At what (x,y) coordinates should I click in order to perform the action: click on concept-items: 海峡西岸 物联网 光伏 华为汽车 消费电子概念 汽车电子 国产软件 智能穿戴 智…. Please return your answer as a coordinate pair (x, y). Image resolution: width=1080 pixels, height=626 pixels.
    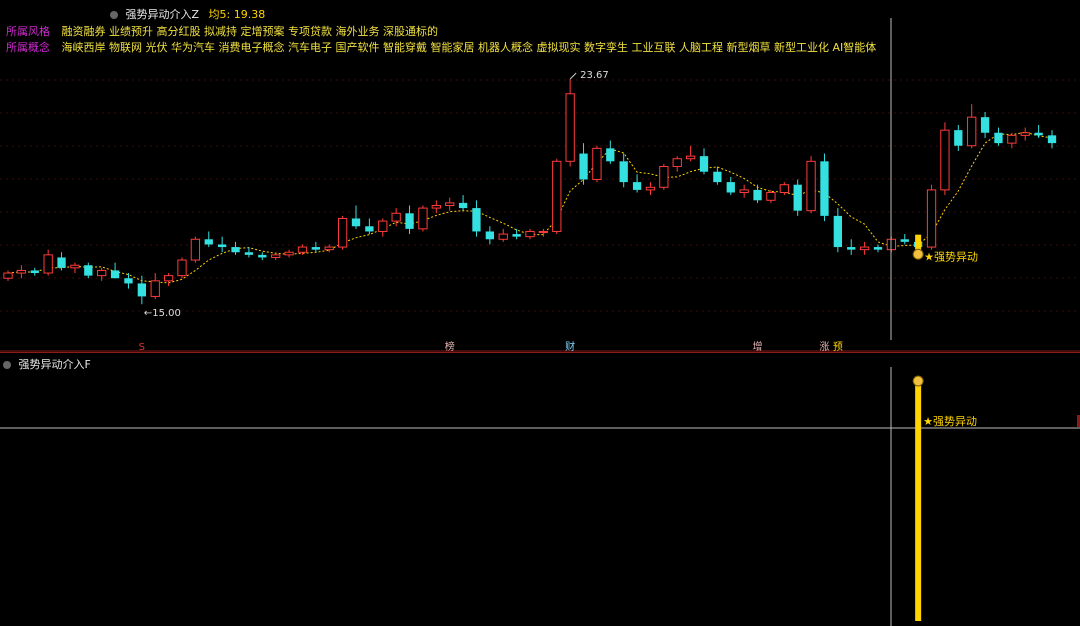
    Looking at the image, I should click on (469, 47).